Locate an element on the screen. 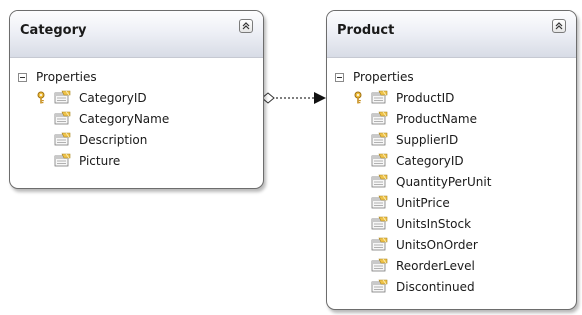  property-label: UnitPrice is located at coordinates (423, 203).